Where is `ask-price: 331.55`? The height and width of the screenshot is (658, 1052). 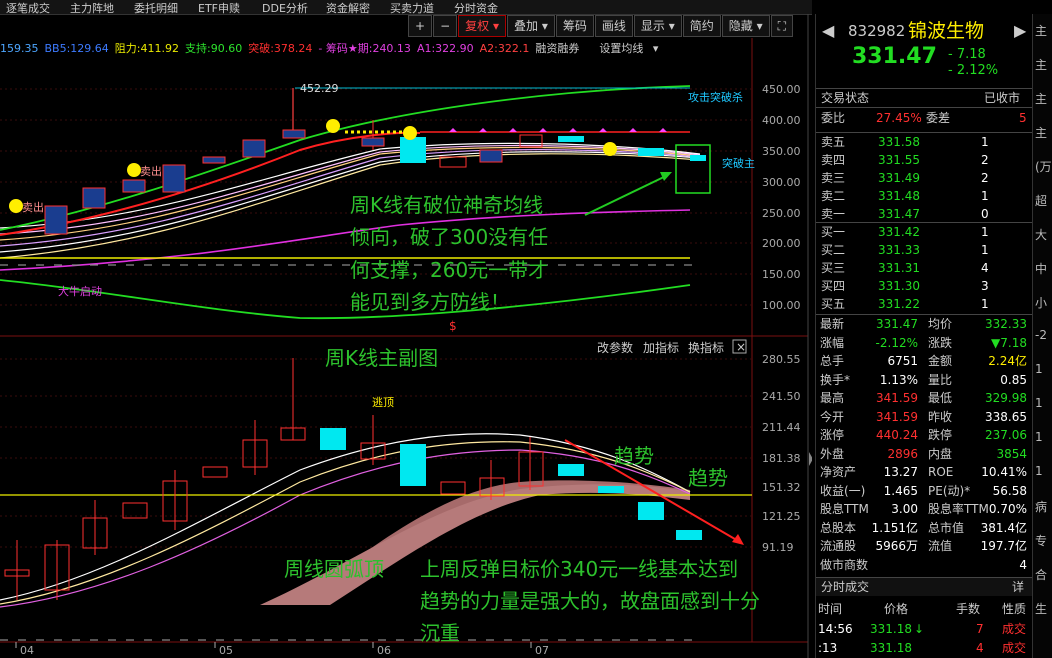
ask-price: 331.55 is located at coordinates (899, 160).